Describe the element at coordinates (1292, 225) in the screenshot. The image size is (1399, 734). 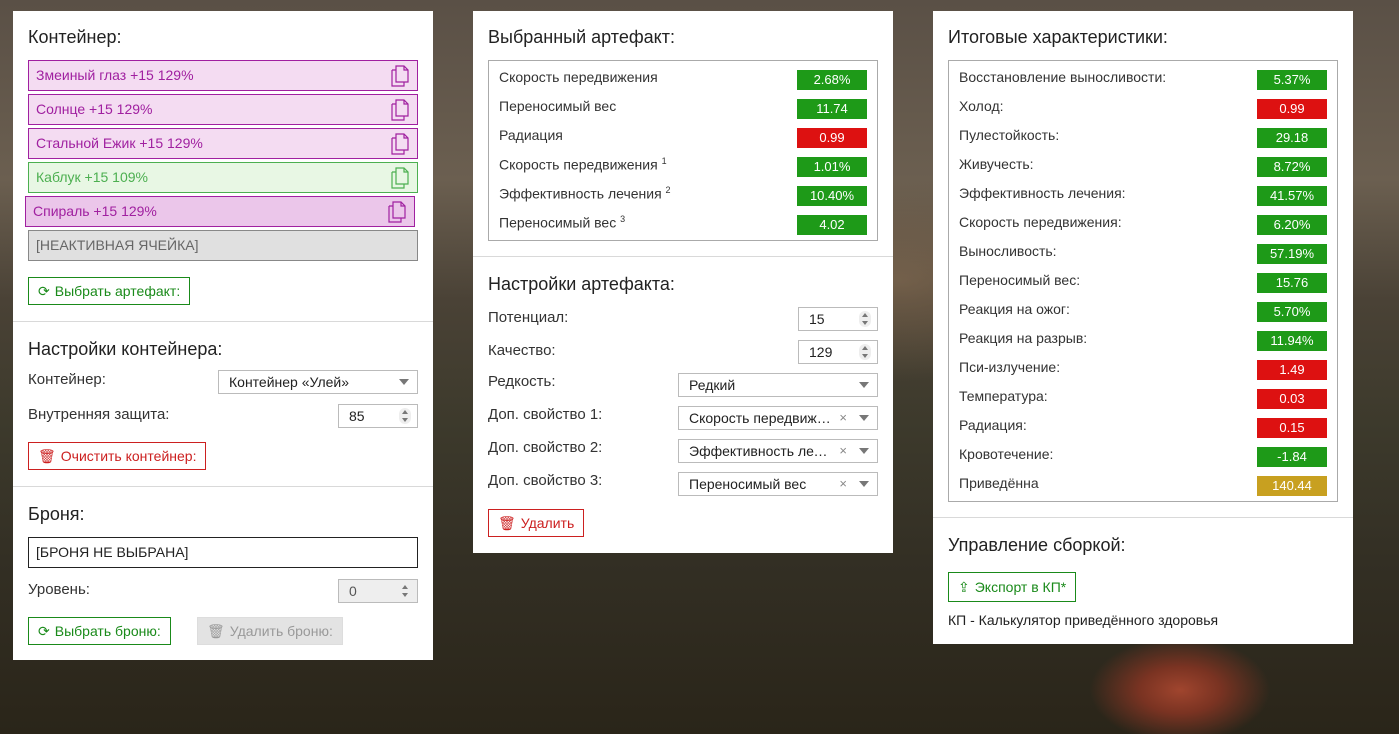
I see `total-stat-value-badge: 6.20%` at that location.